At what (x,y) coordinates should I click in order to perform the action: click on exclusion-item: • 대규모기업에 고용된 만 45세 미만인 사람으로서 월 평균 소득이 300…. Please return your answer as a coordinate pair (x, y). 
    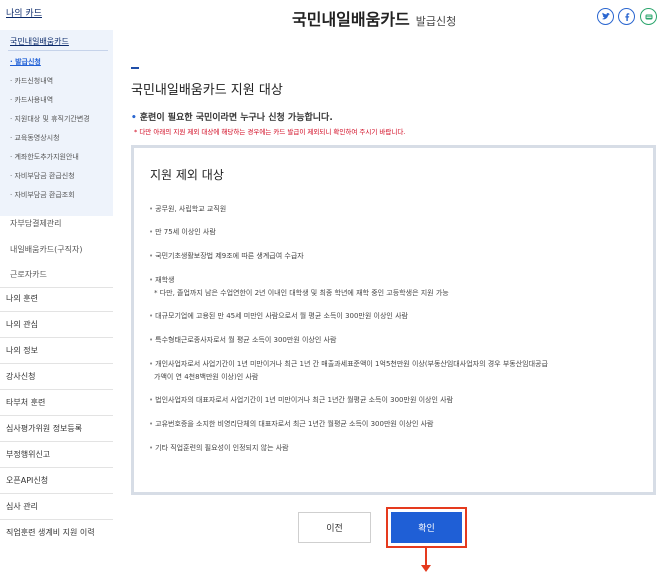
    Looking at the image, I should click on (278, 316).